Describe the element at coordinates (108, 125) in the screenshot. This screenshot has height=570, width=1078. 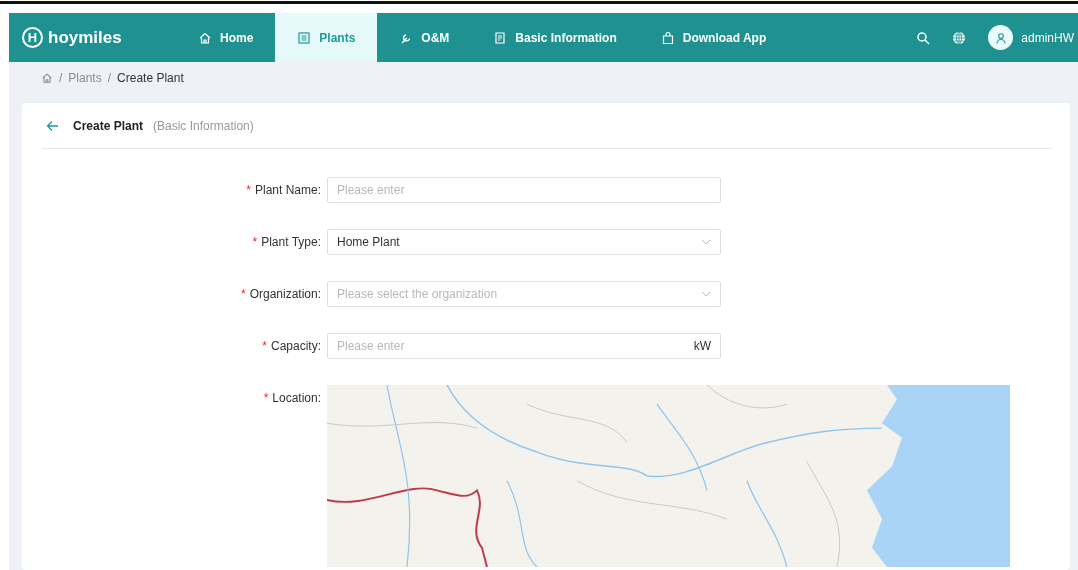
I see `page-title: Create Plant` at that location.